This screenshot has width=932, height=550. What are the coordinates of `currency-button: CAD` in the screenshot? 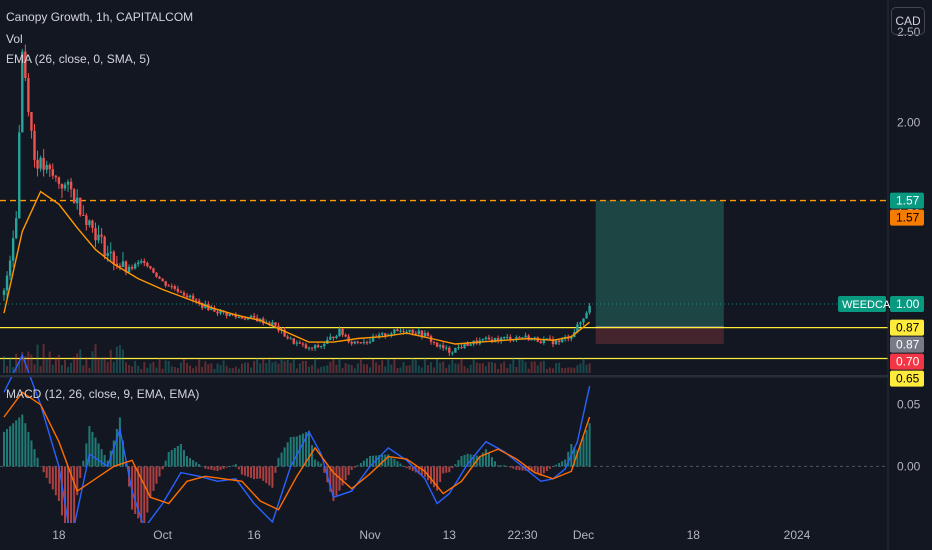 It's located at (908, 21).